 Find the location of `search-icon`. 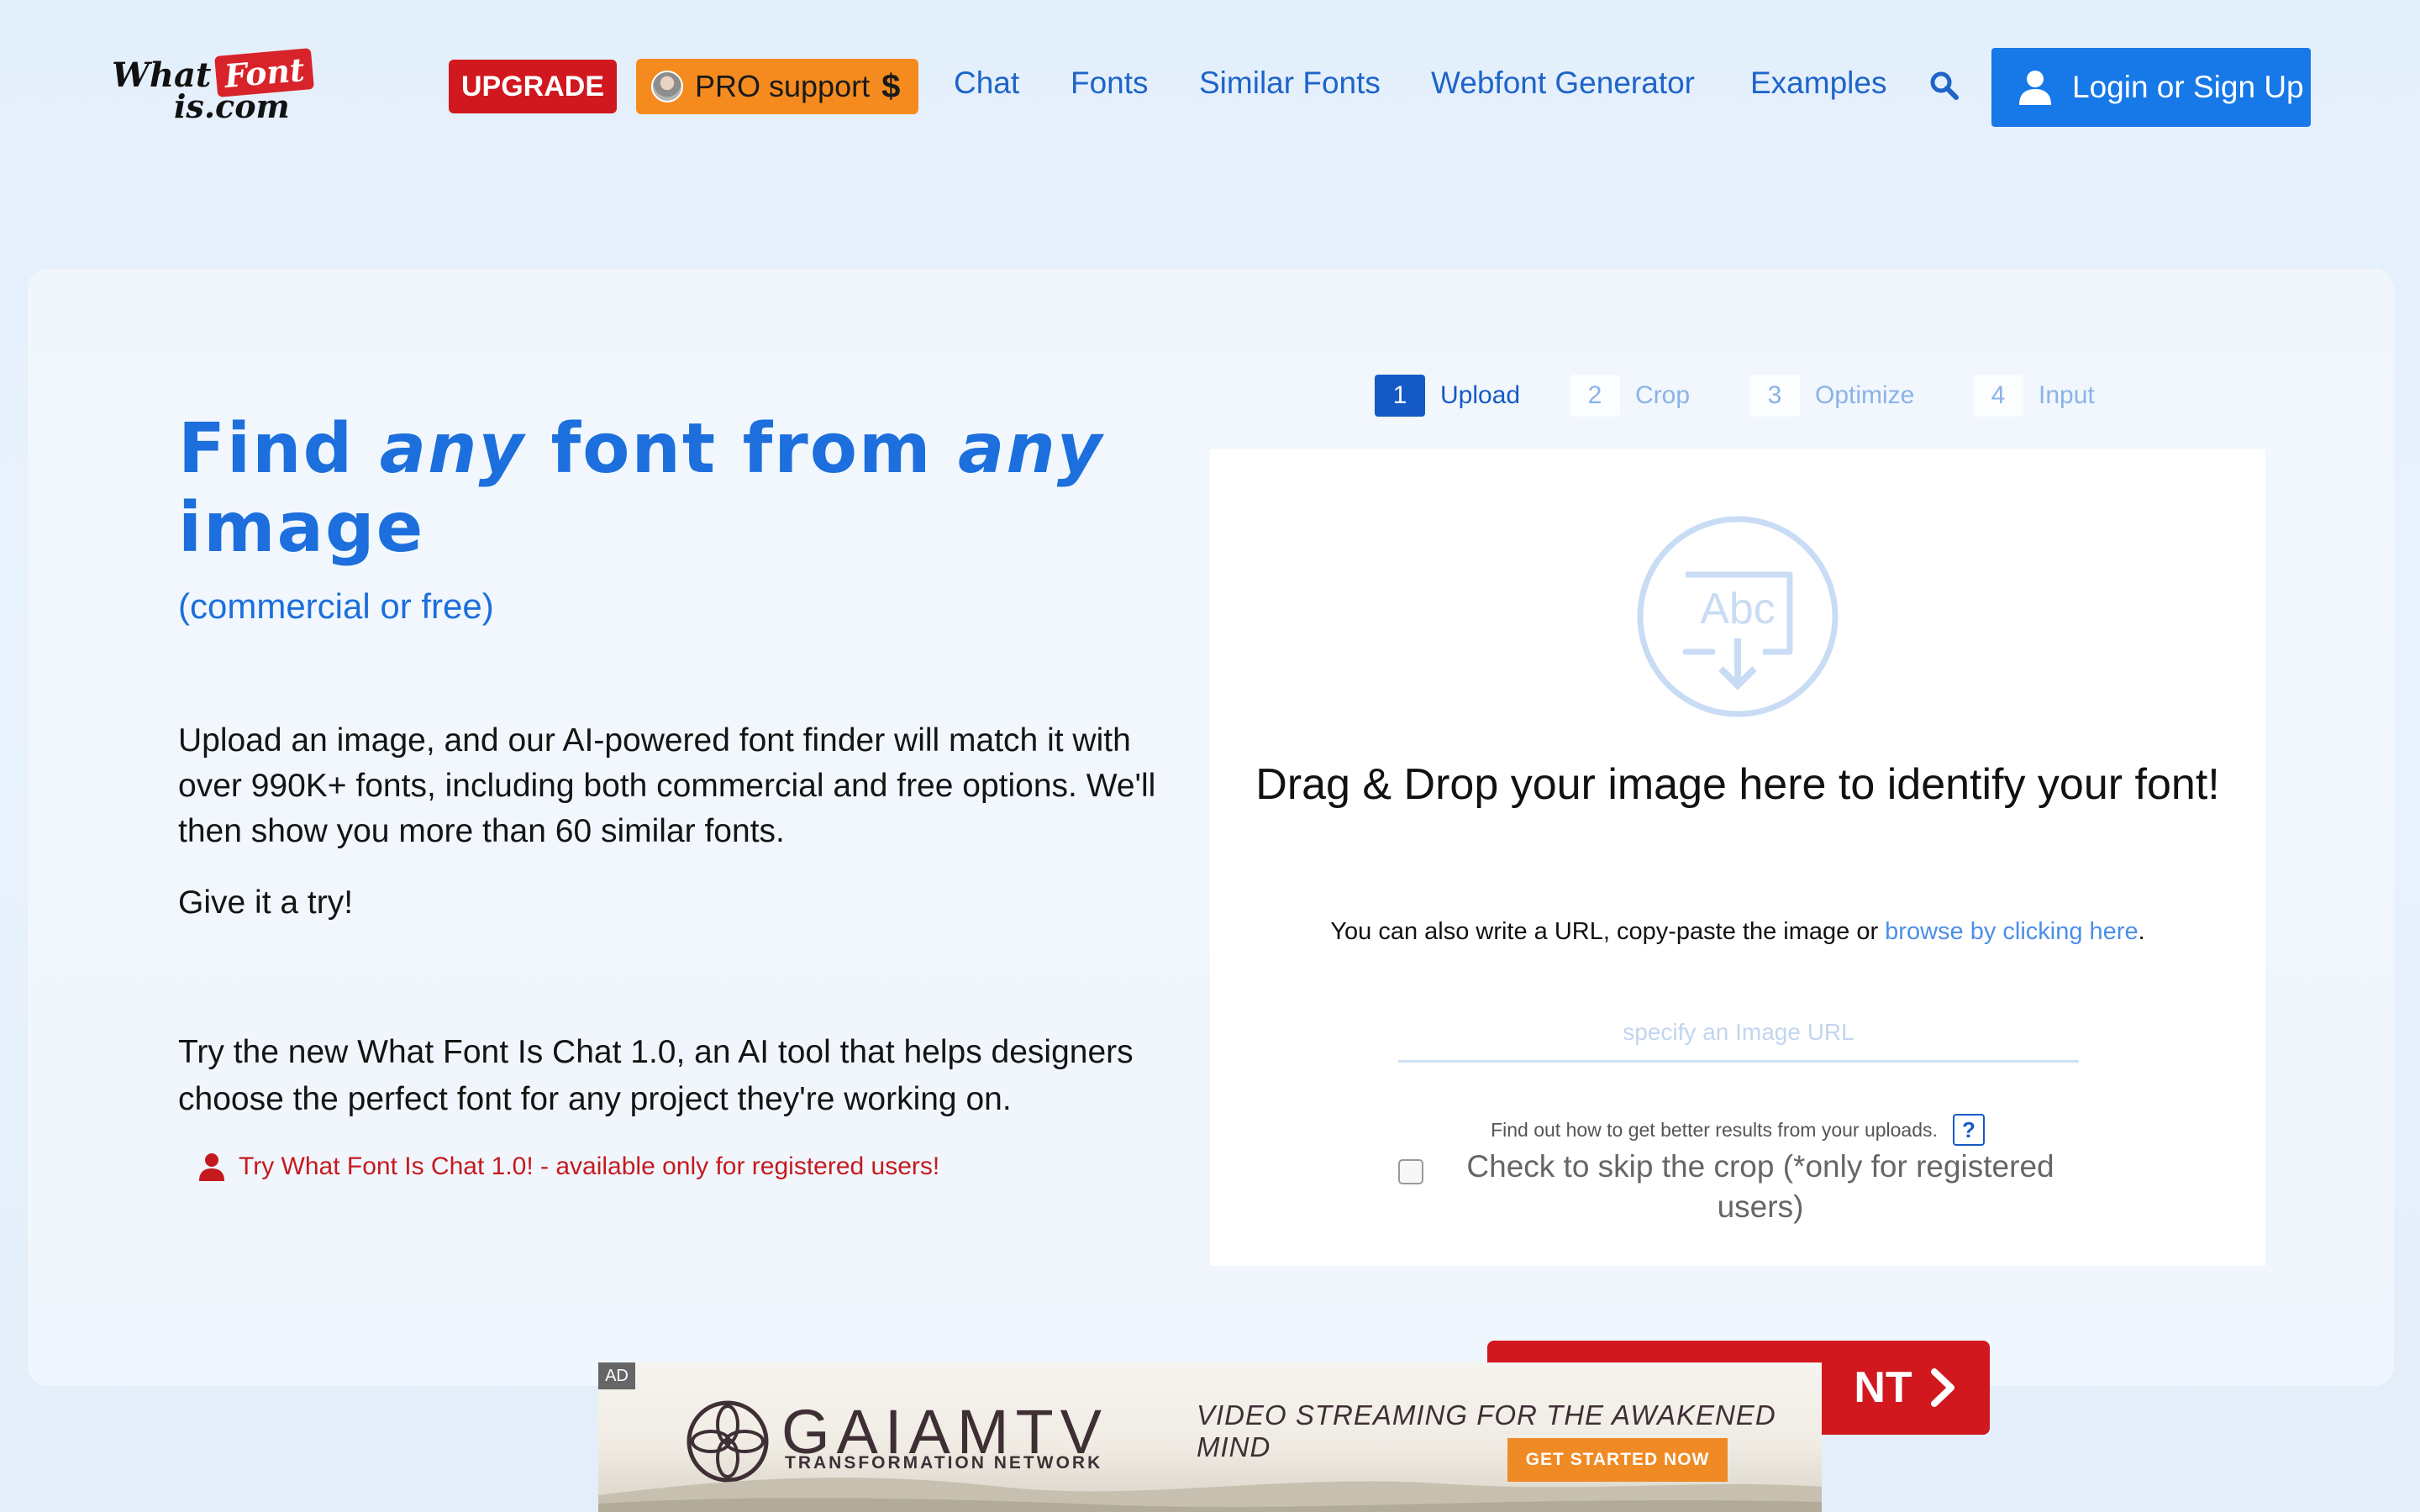

search-icon is located at coordinates (1944, 86).